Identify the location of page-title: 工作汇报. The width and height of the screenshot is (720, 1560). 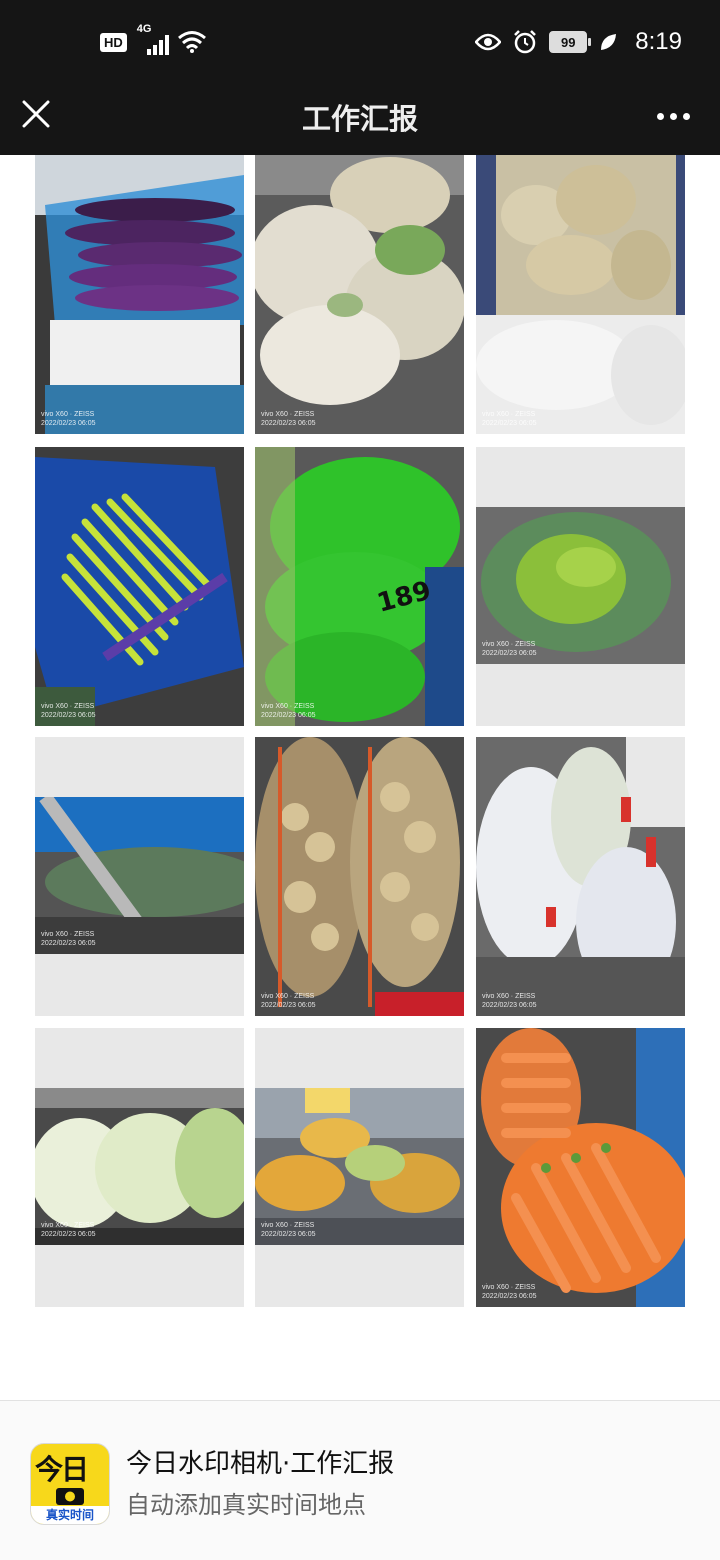
(359, 119).